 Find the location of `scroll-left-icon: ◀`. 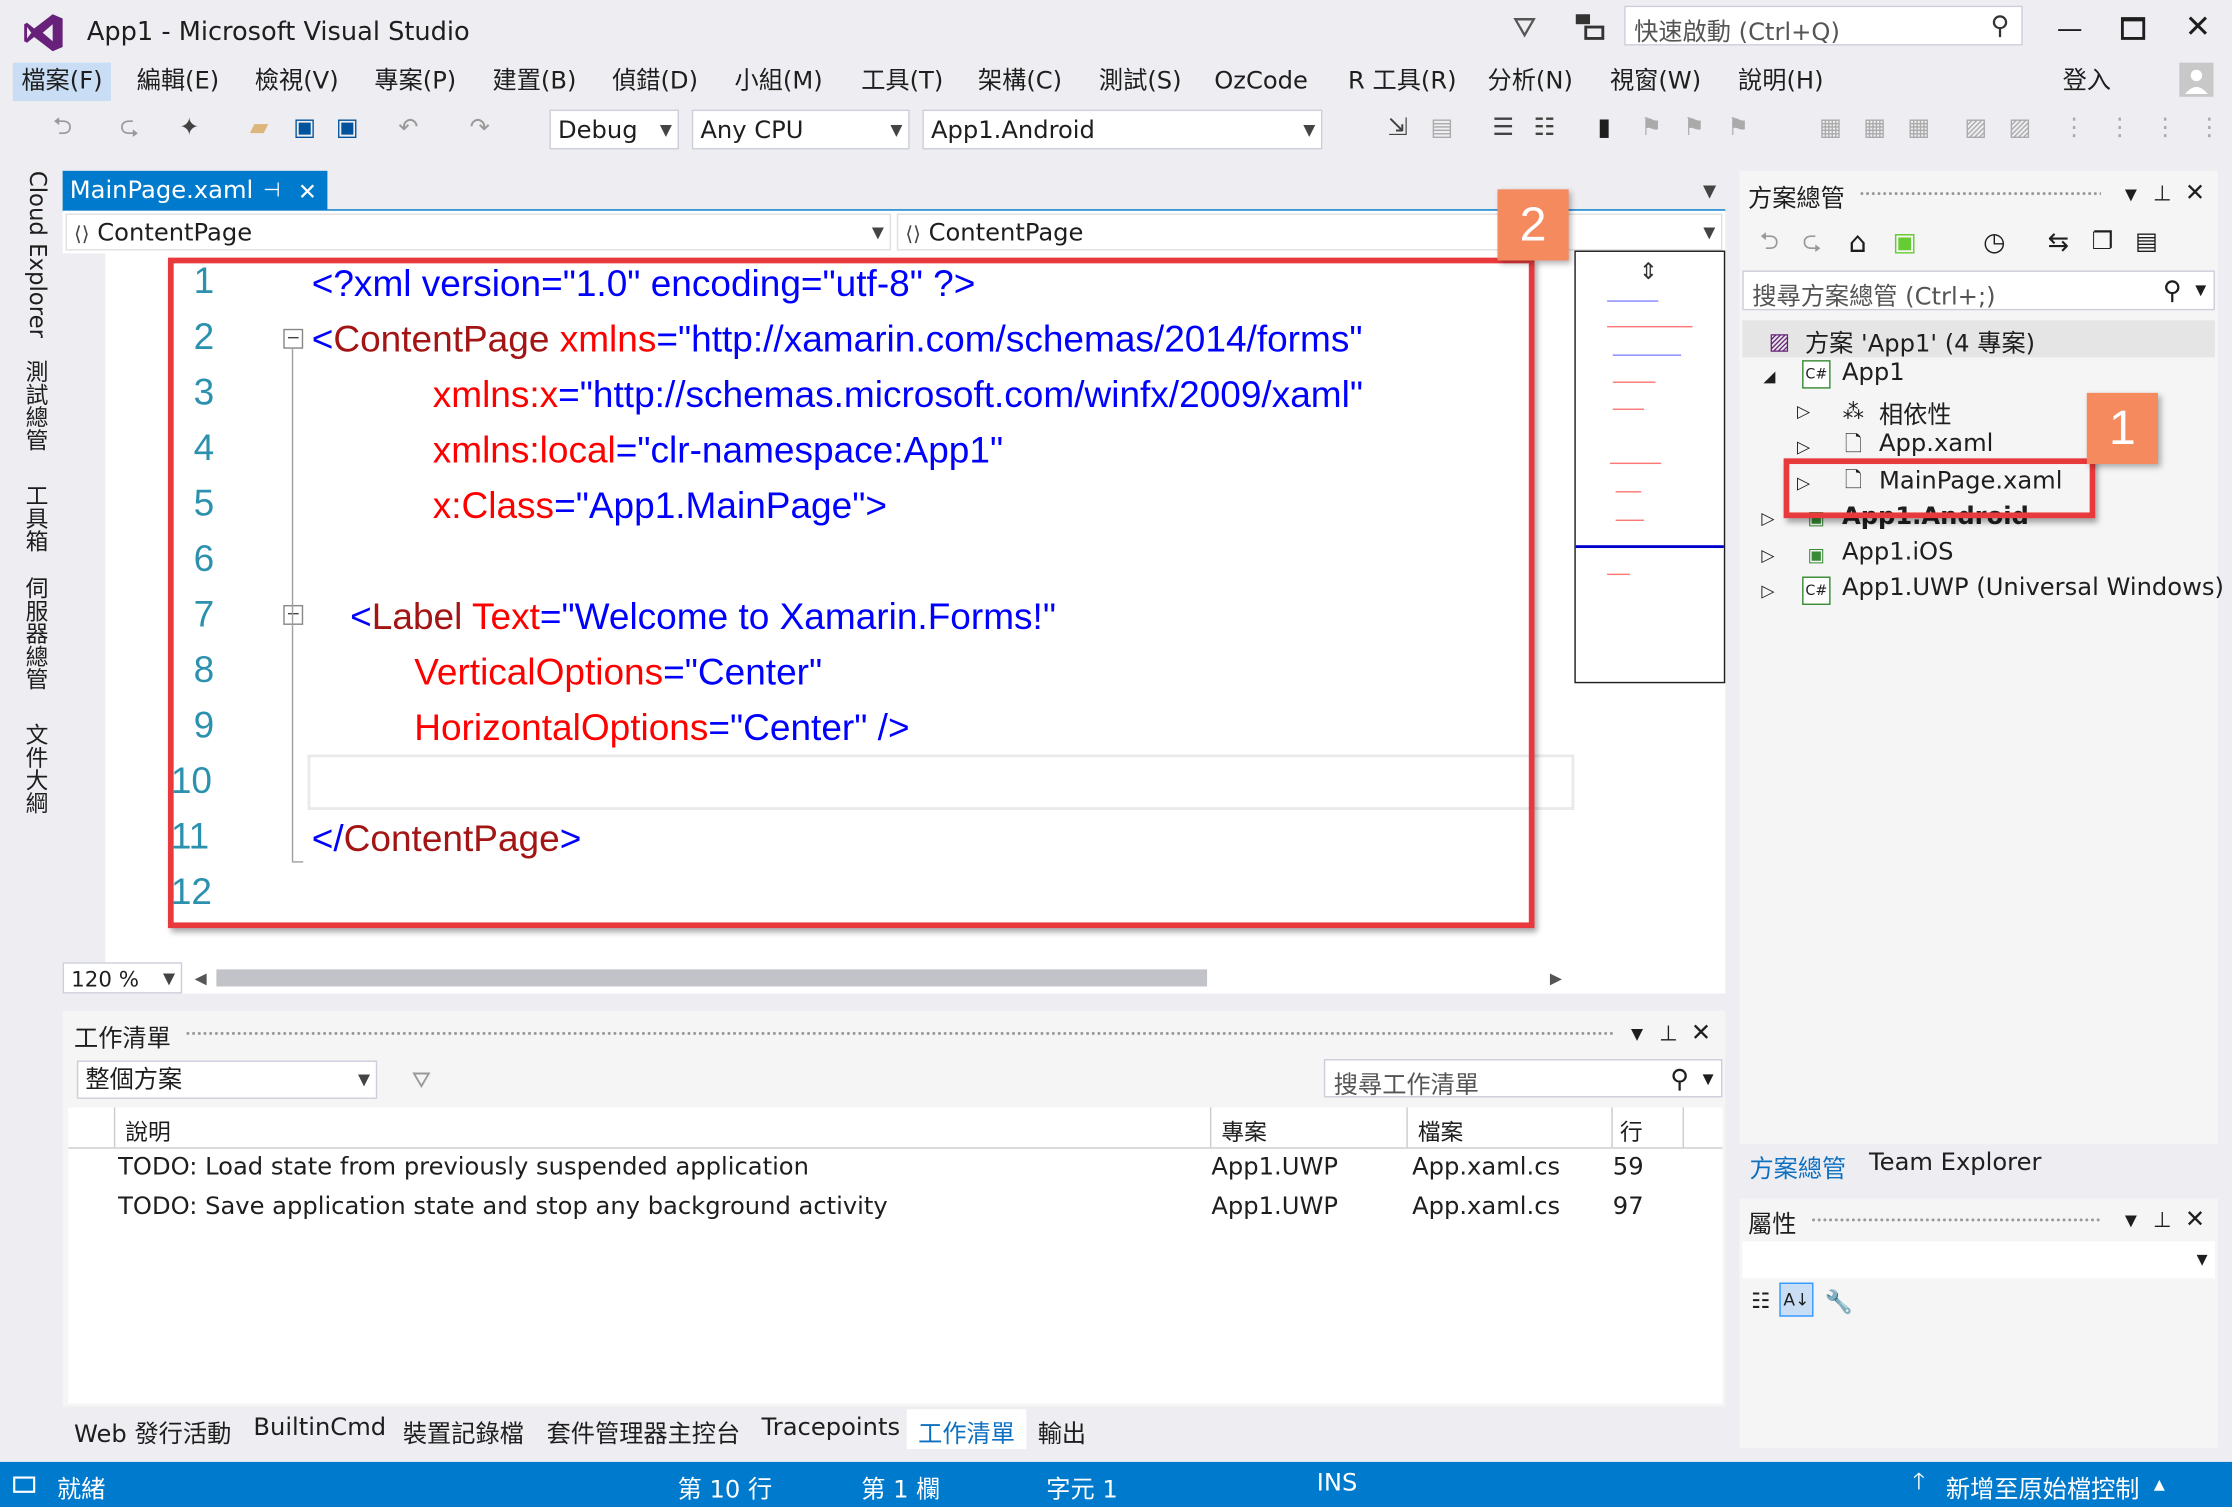

scroll-left-icon: ◀ is located at coordinates (201, 978).